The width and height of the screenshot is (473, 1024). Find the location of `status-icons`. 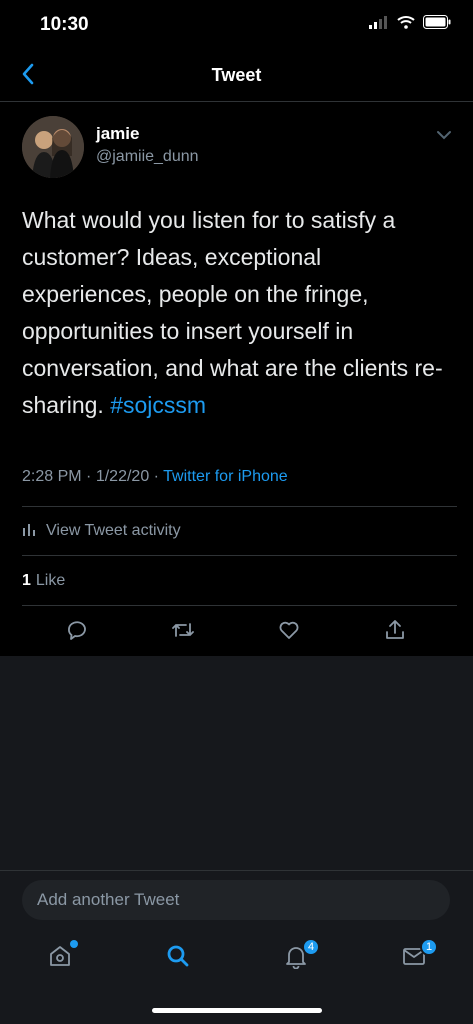

status-icons is located at coordinates (410, 24).